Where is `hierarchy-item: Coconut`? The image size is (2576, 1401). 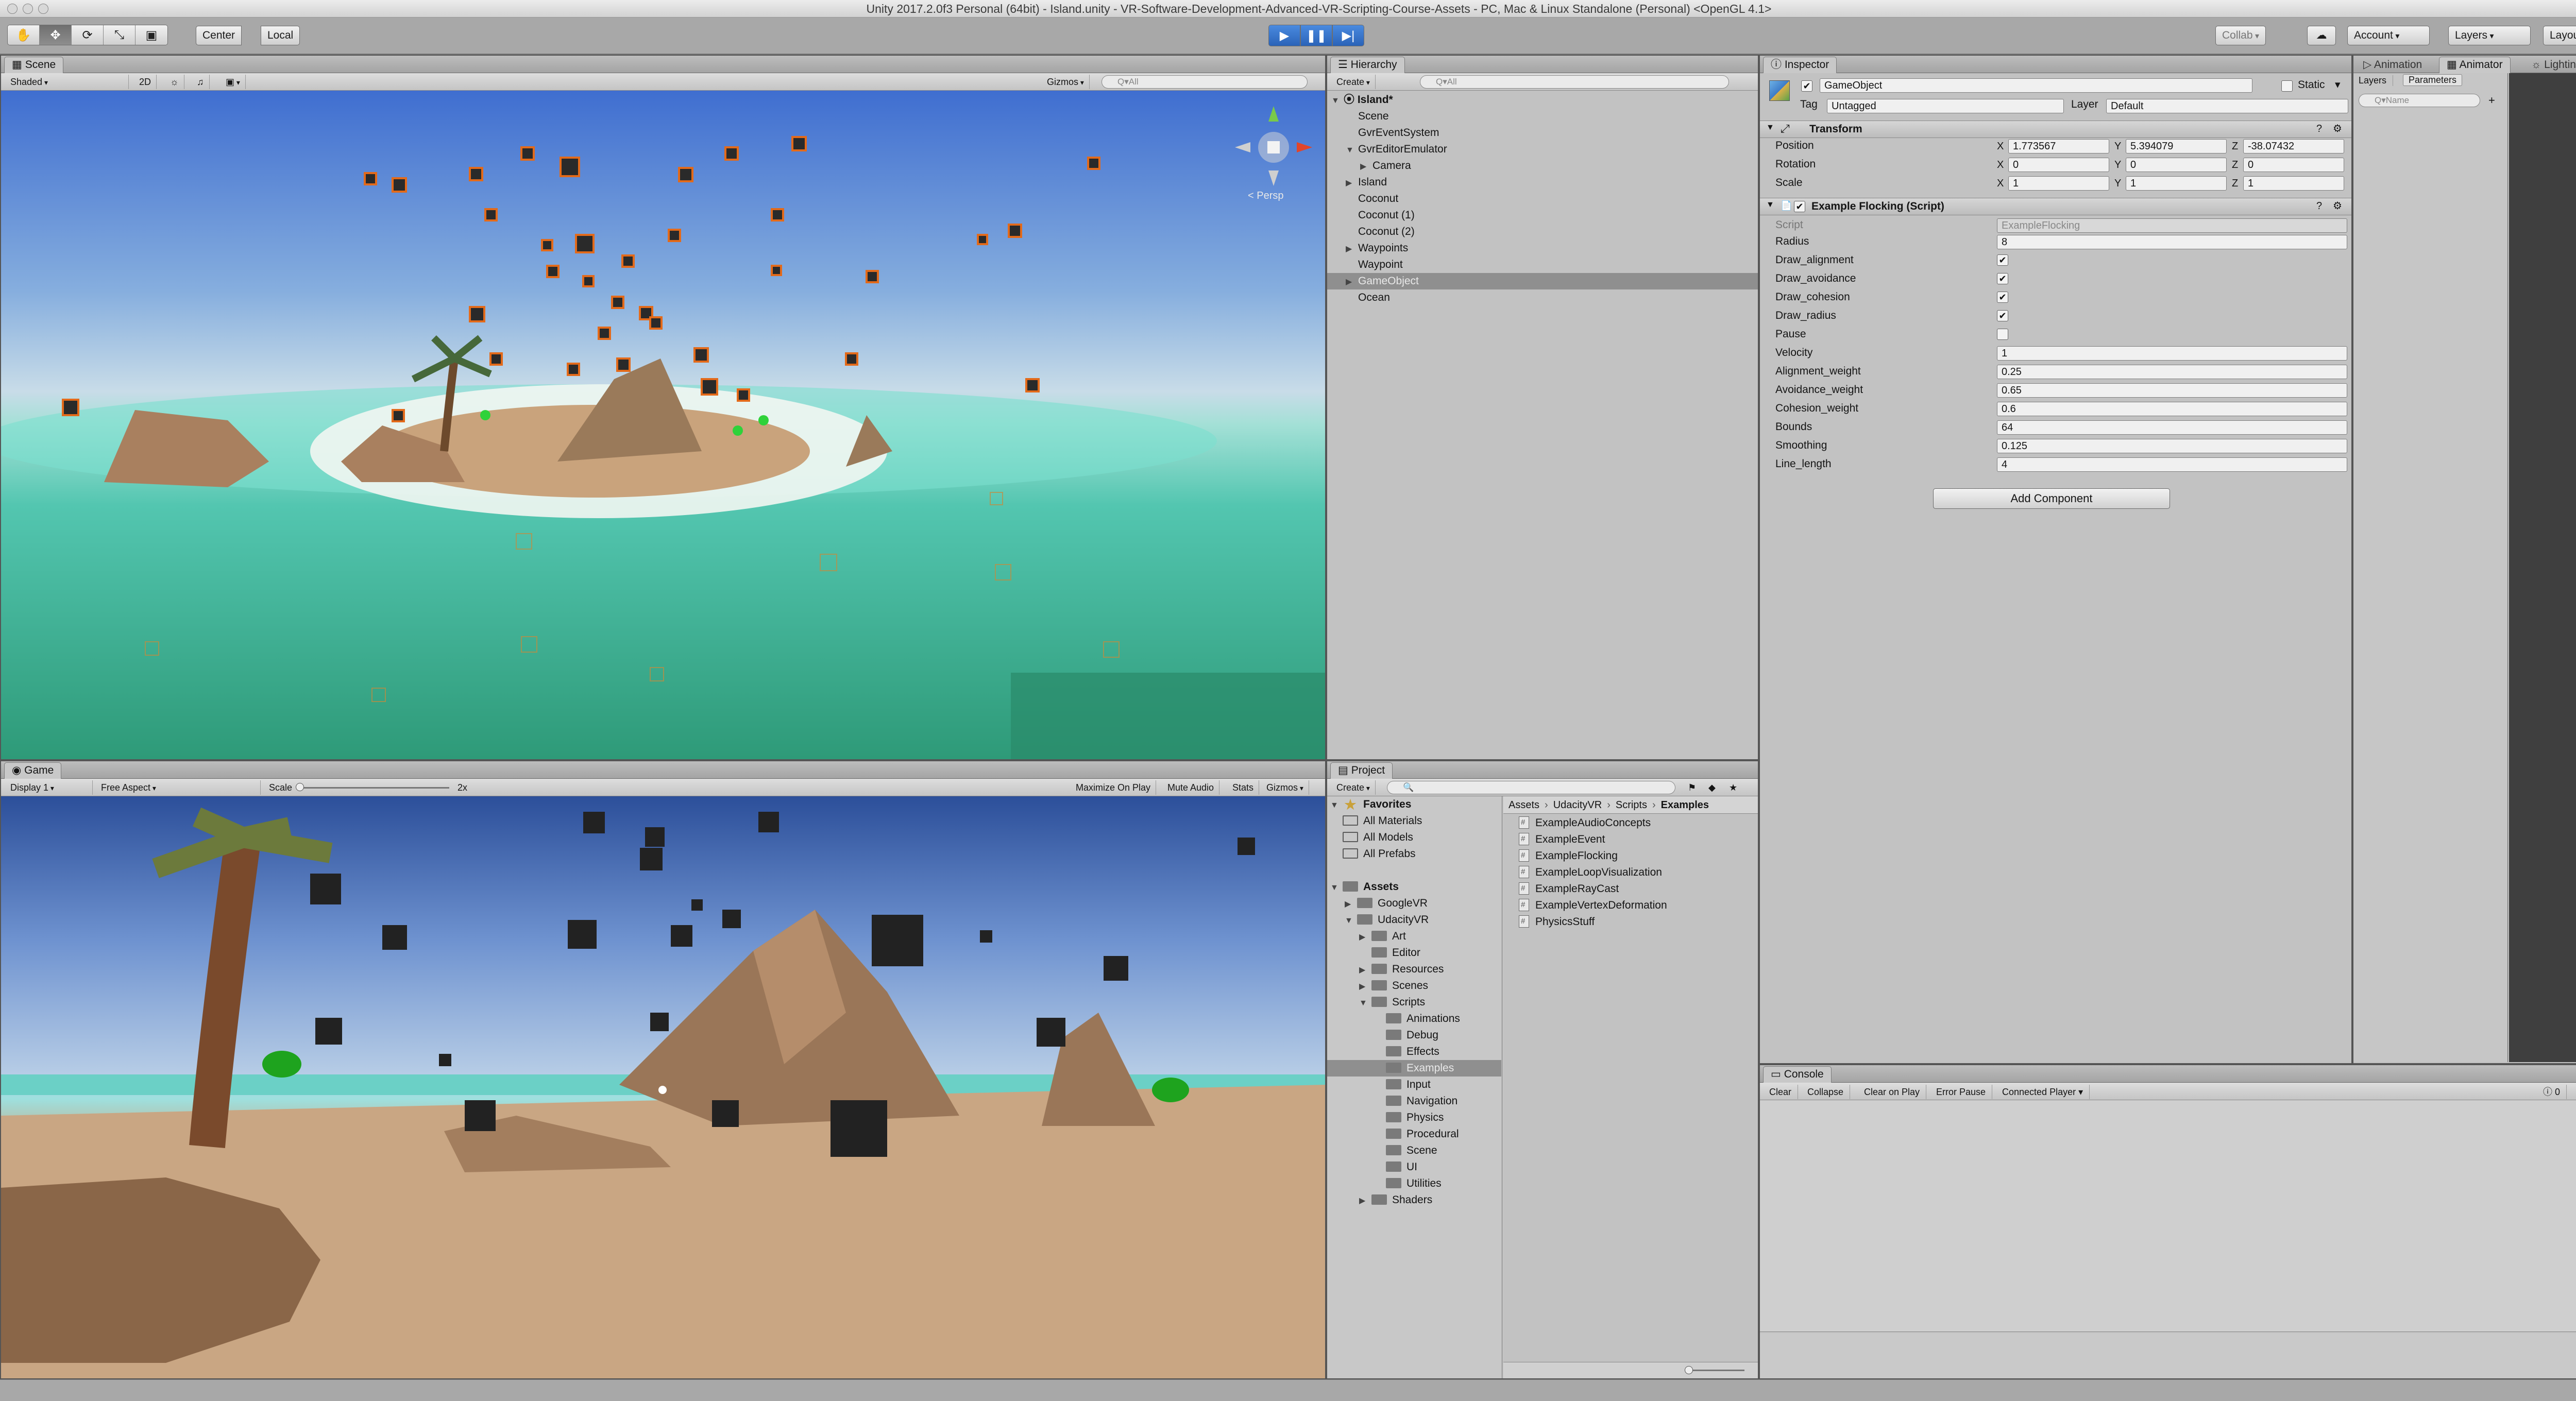
hierarchy-item: Coconut is located at coordinates (1542, 199).